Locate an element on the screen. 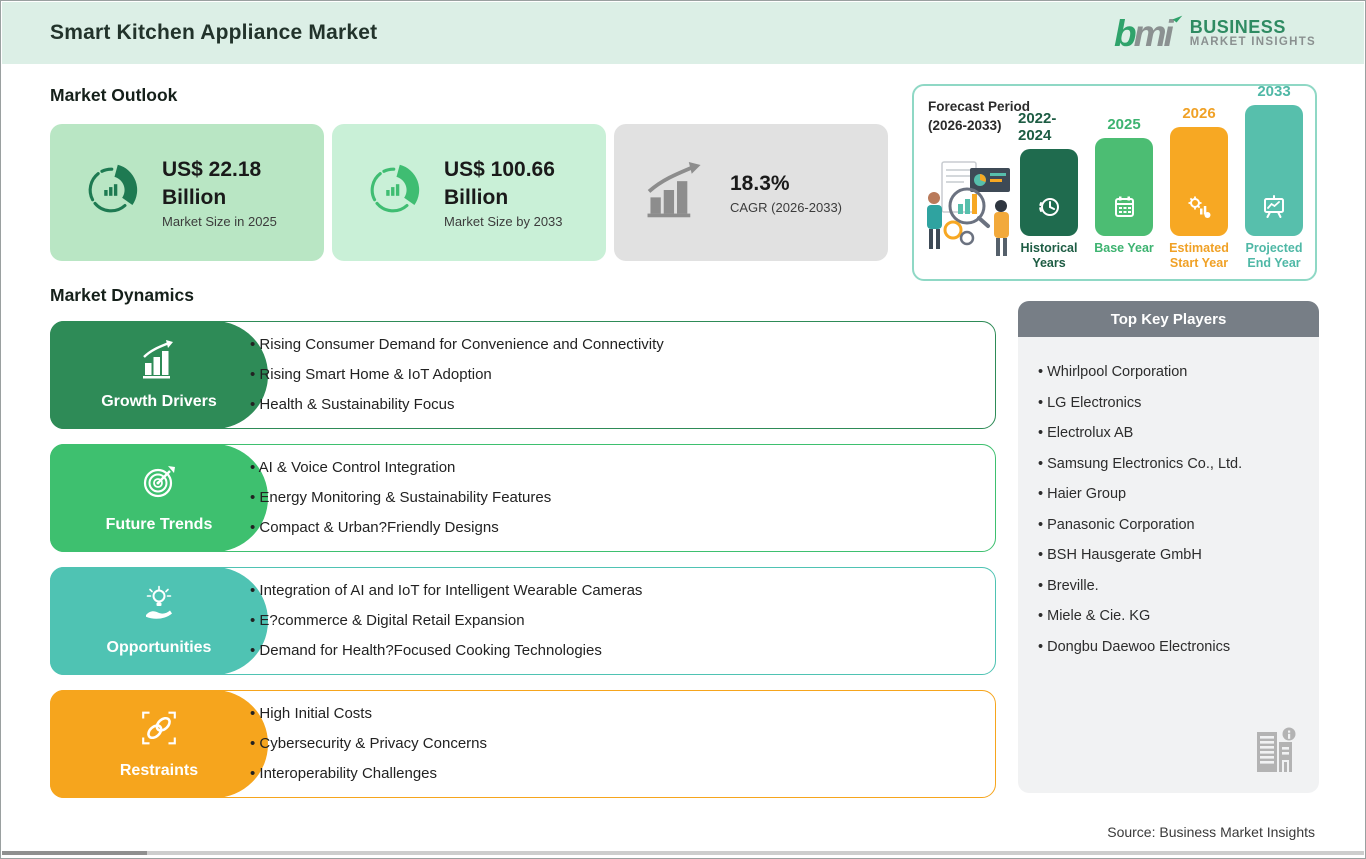  history-clock-icon is located at coordinates (1049, 209).